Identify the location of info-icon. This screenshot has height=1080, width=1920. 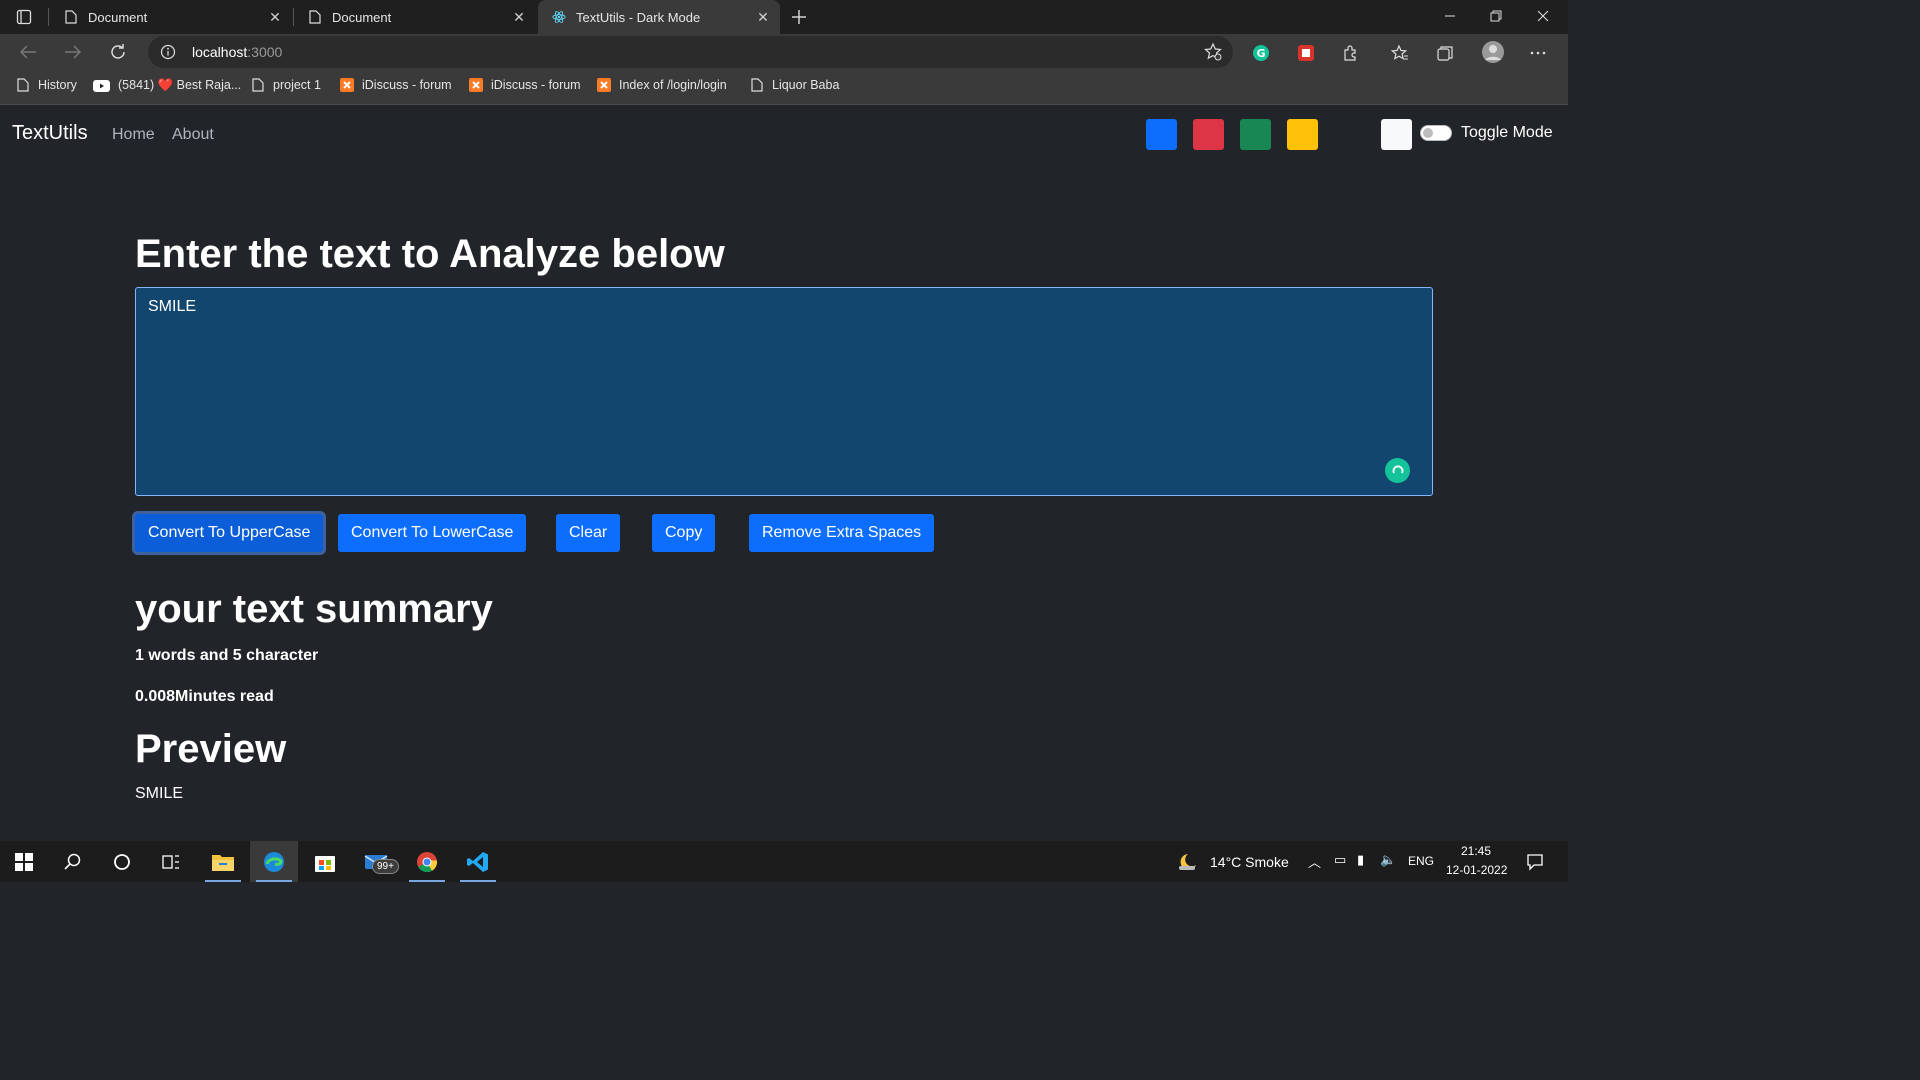
(168, 52).